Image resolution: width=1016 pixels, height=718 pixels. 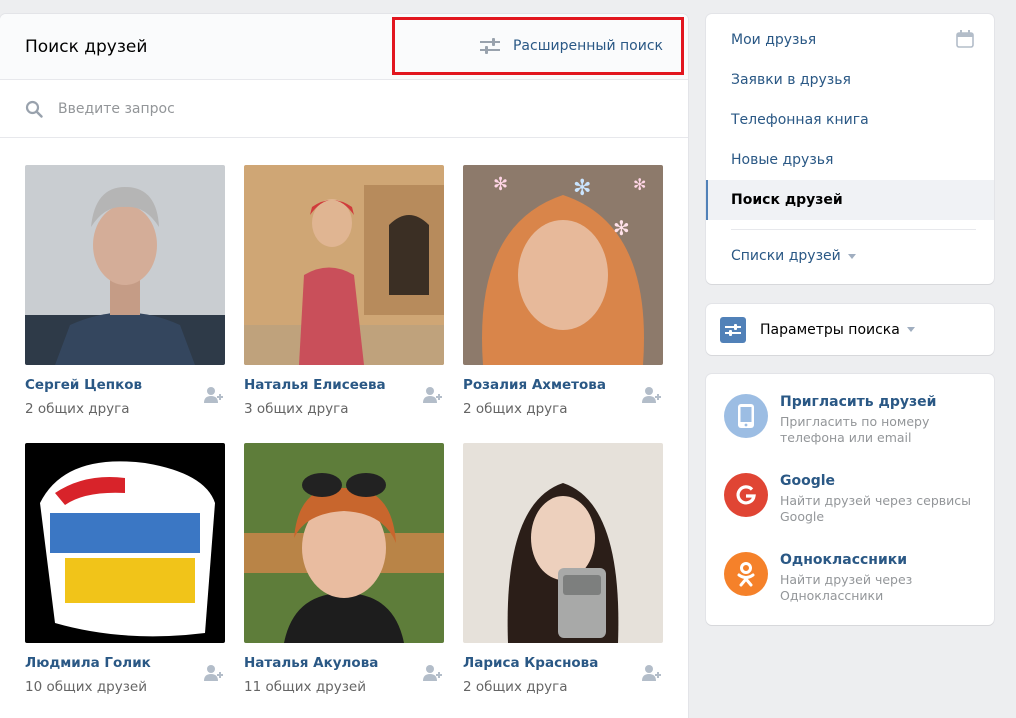 I want to click on invite-description: Найти друзей через Одноклассники, so click(x=846, y=587).